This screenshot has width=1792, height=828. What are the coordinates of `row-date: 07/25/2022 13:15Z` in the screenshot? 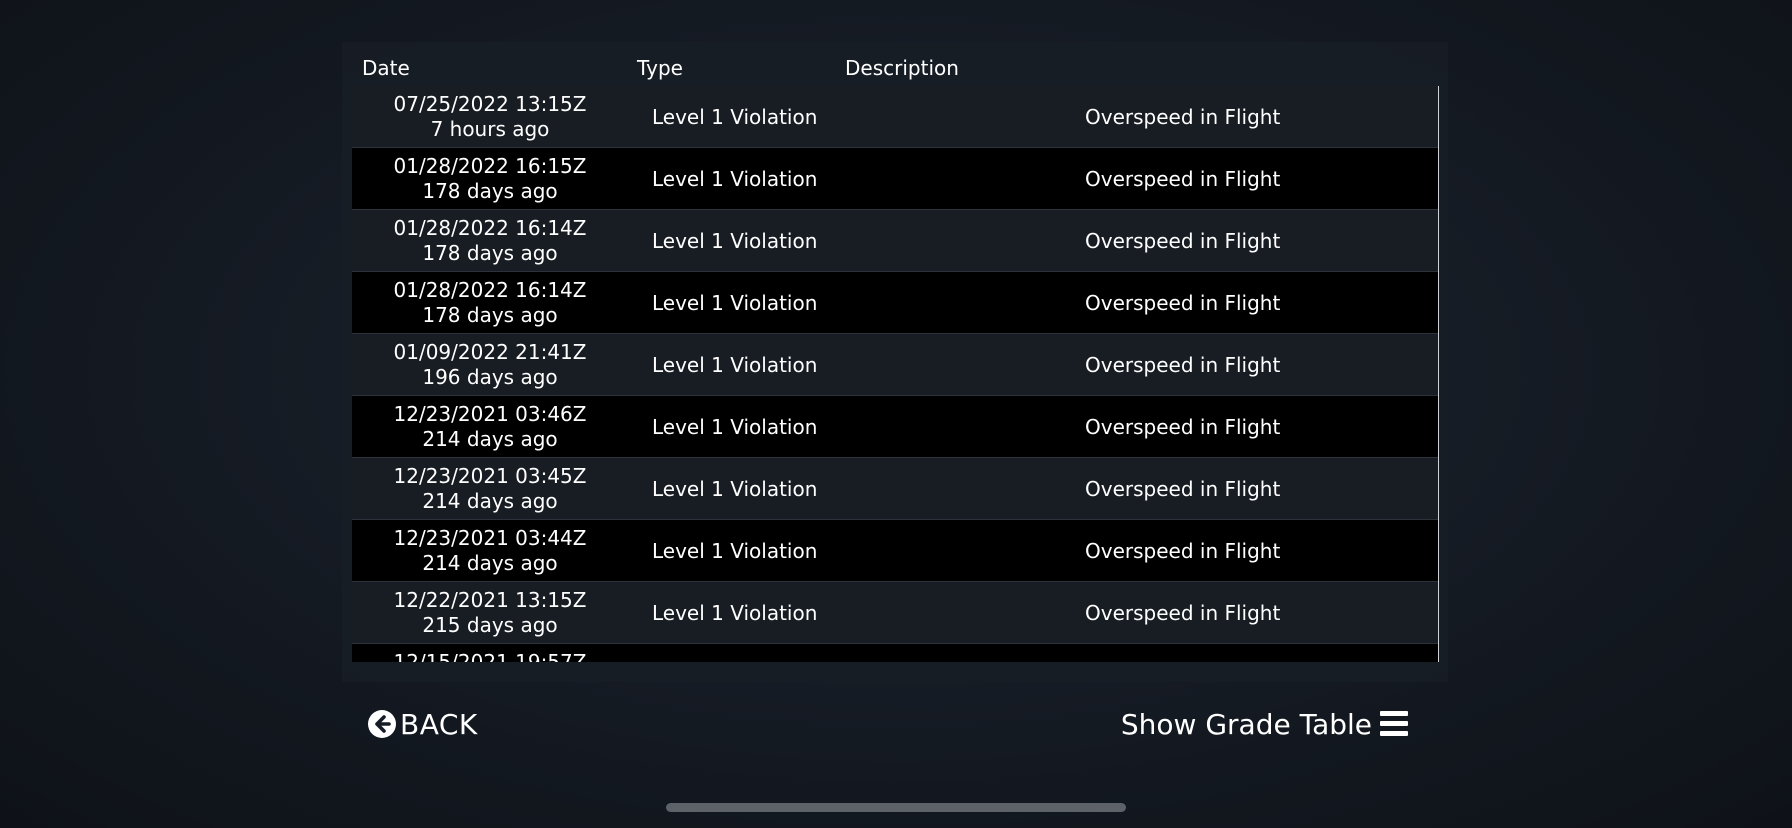 It's located at (490, 104).